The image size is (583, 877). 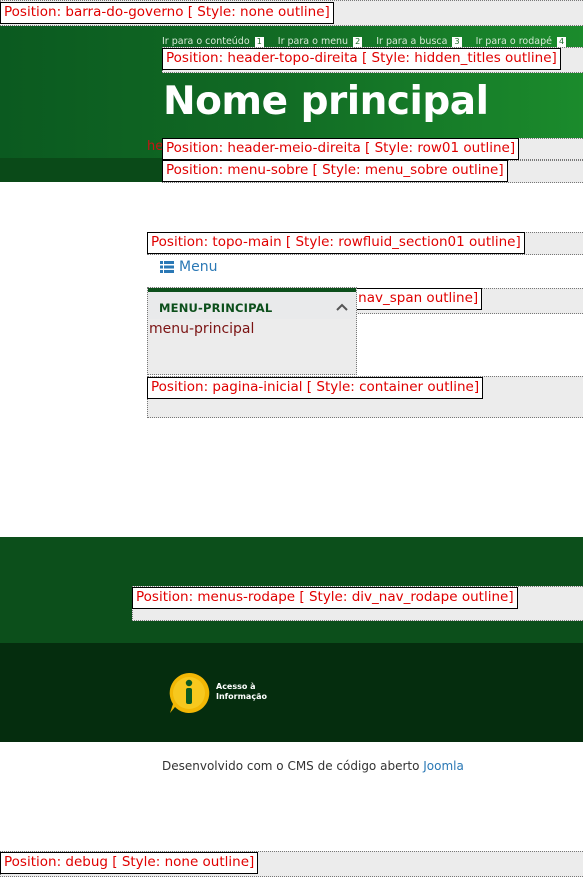 What do you see at coordinates (216, 308) in the screenshot?
I see `menu-principal-title: MENU-PRINCIPAL` at bounding box center [216, 308].